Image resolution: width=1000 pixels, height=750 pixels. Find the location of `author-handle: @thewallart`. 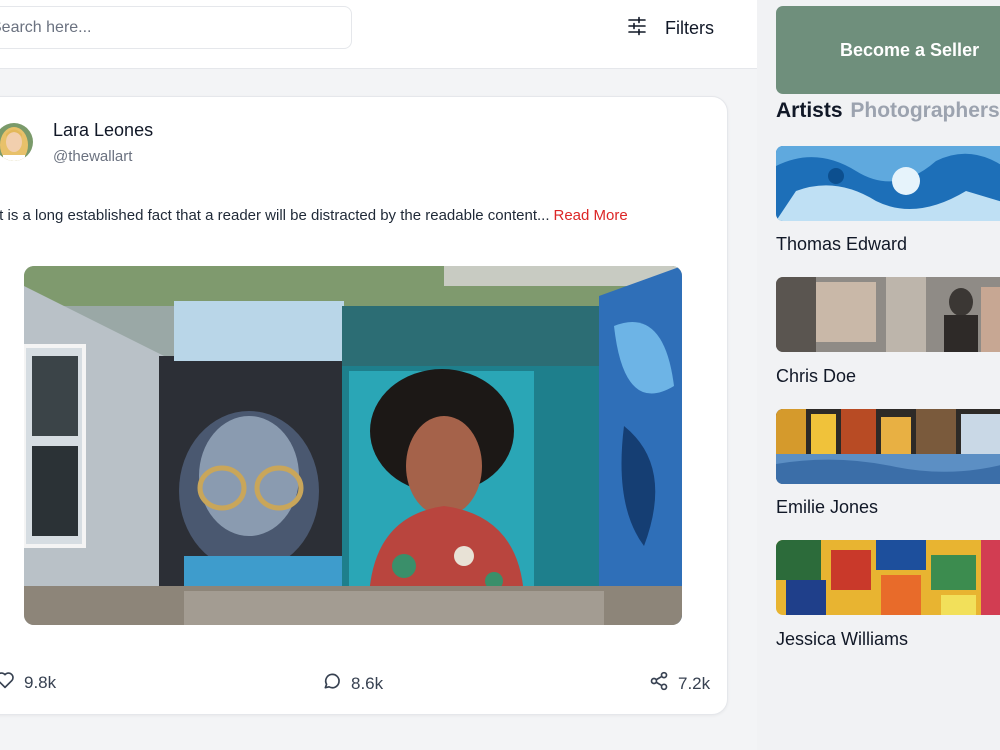

author-handle: @thewallart is located at coordinates (93, 156).